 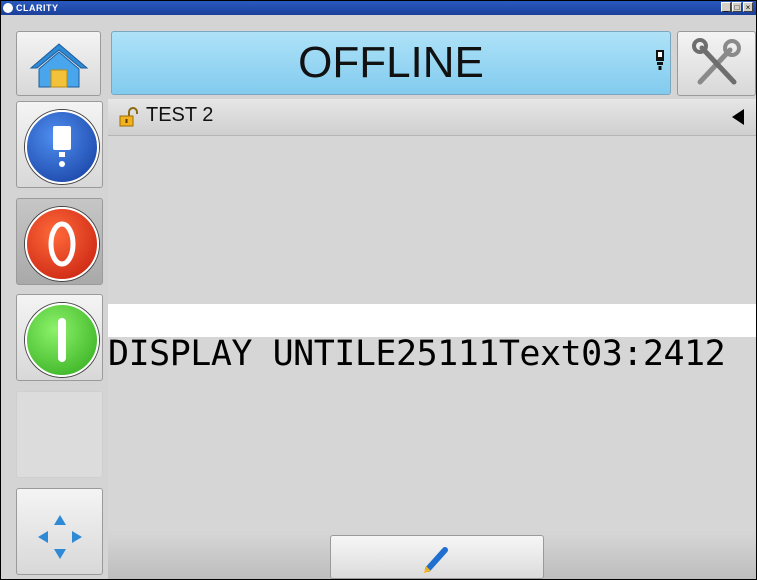 What do you see at coordinates (180, 115) in the screenshot?
I see `job-name: TEST 2` at bounding box center [180, 115].